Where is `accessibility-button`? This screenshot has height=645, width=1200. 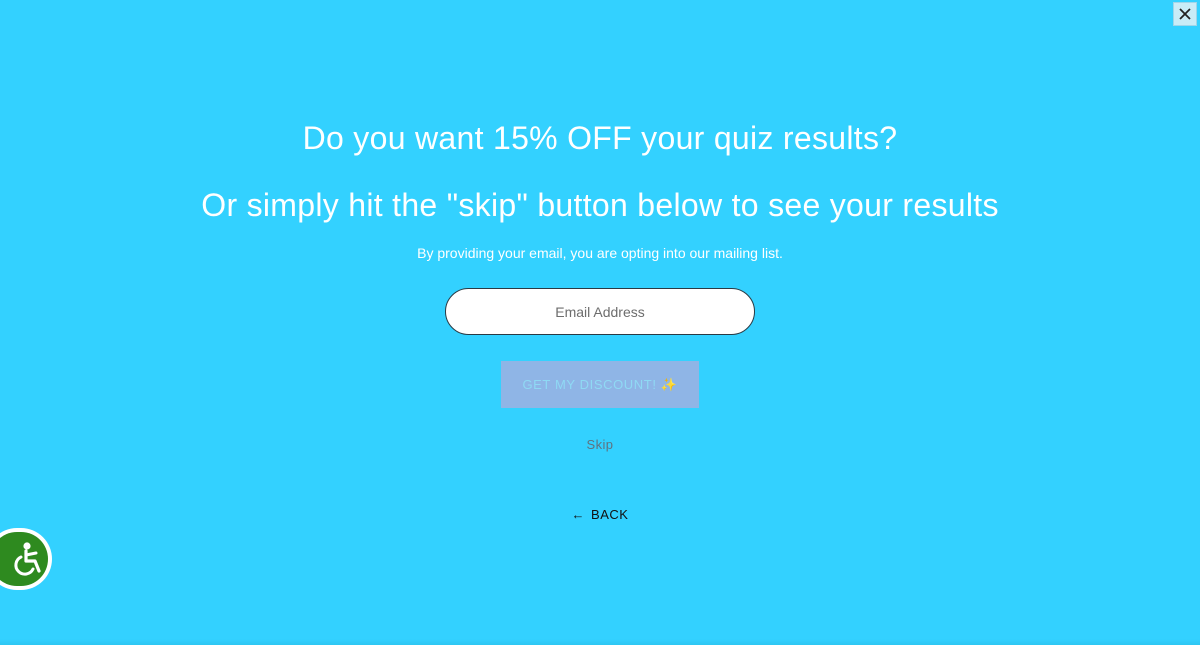
accessibility-button is located at coordinates (26, 559).